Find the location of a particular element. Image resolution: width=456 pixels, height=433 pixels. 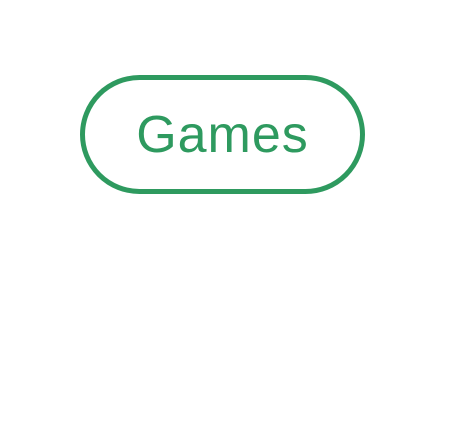

games-chip-label: Games is located at coordinates (222, 134).